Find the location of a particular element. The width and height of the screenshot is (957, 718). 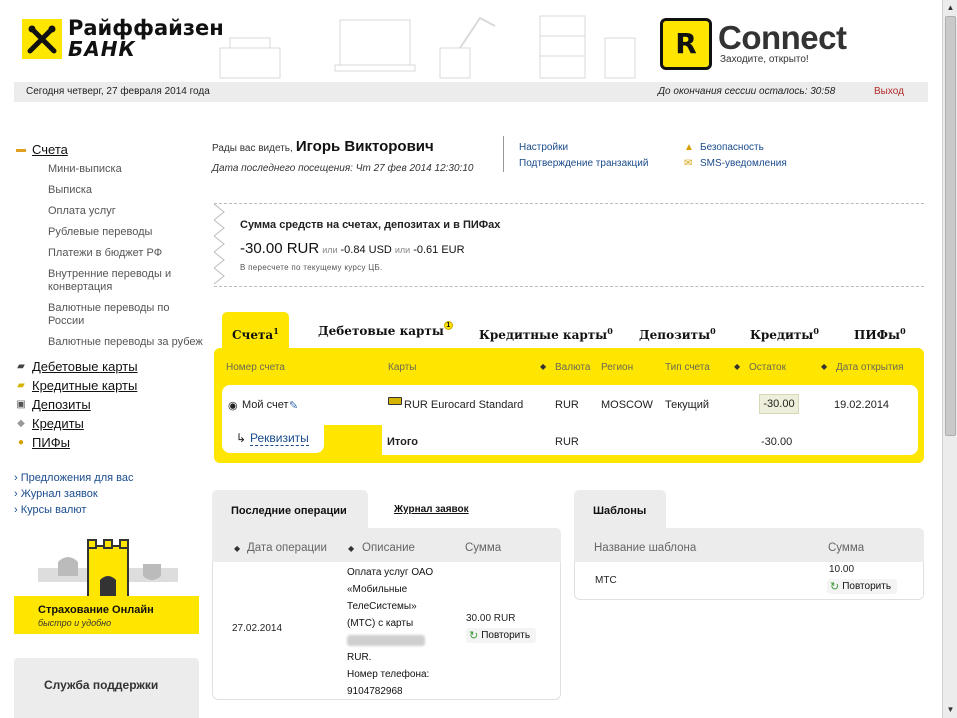

edit-pencil-icon: ✎ is located at coordinates (293, 405).